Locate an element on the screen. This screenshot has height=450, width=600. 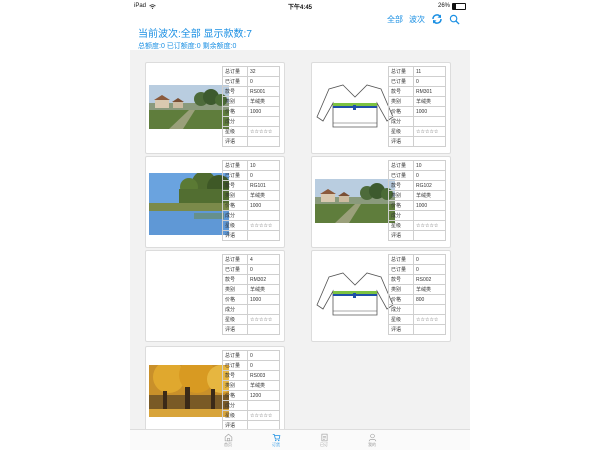
search-icon is located at coordinates (454, 19).